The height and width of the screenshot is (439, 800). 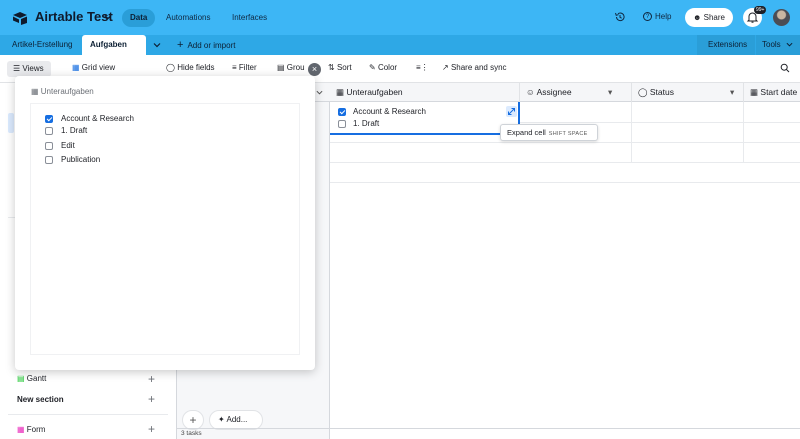 What do you see at coordinates (114, 51) in the screenshot?
I see `tab-aufgaben: Aufgaben` at bounding box center [114, 51].